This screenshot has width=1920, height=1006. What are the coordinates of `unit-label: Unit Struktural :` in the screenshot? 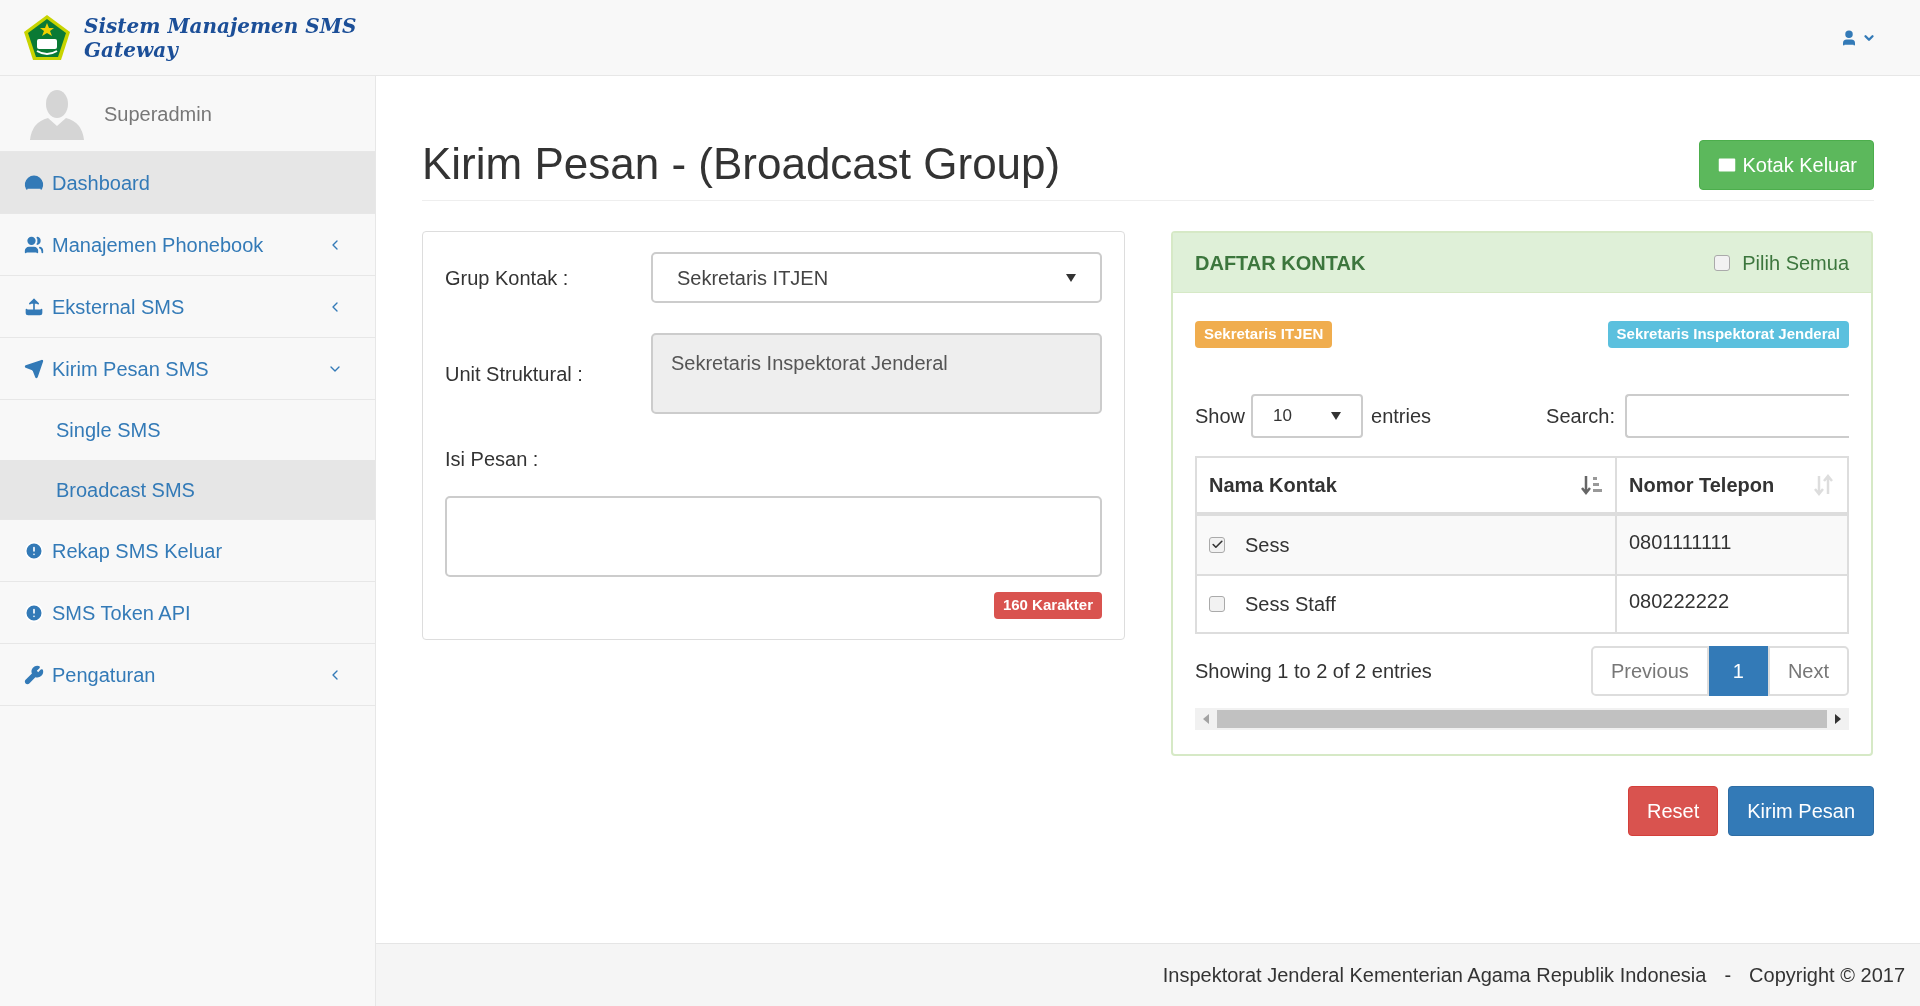 It's located at (514, 374).